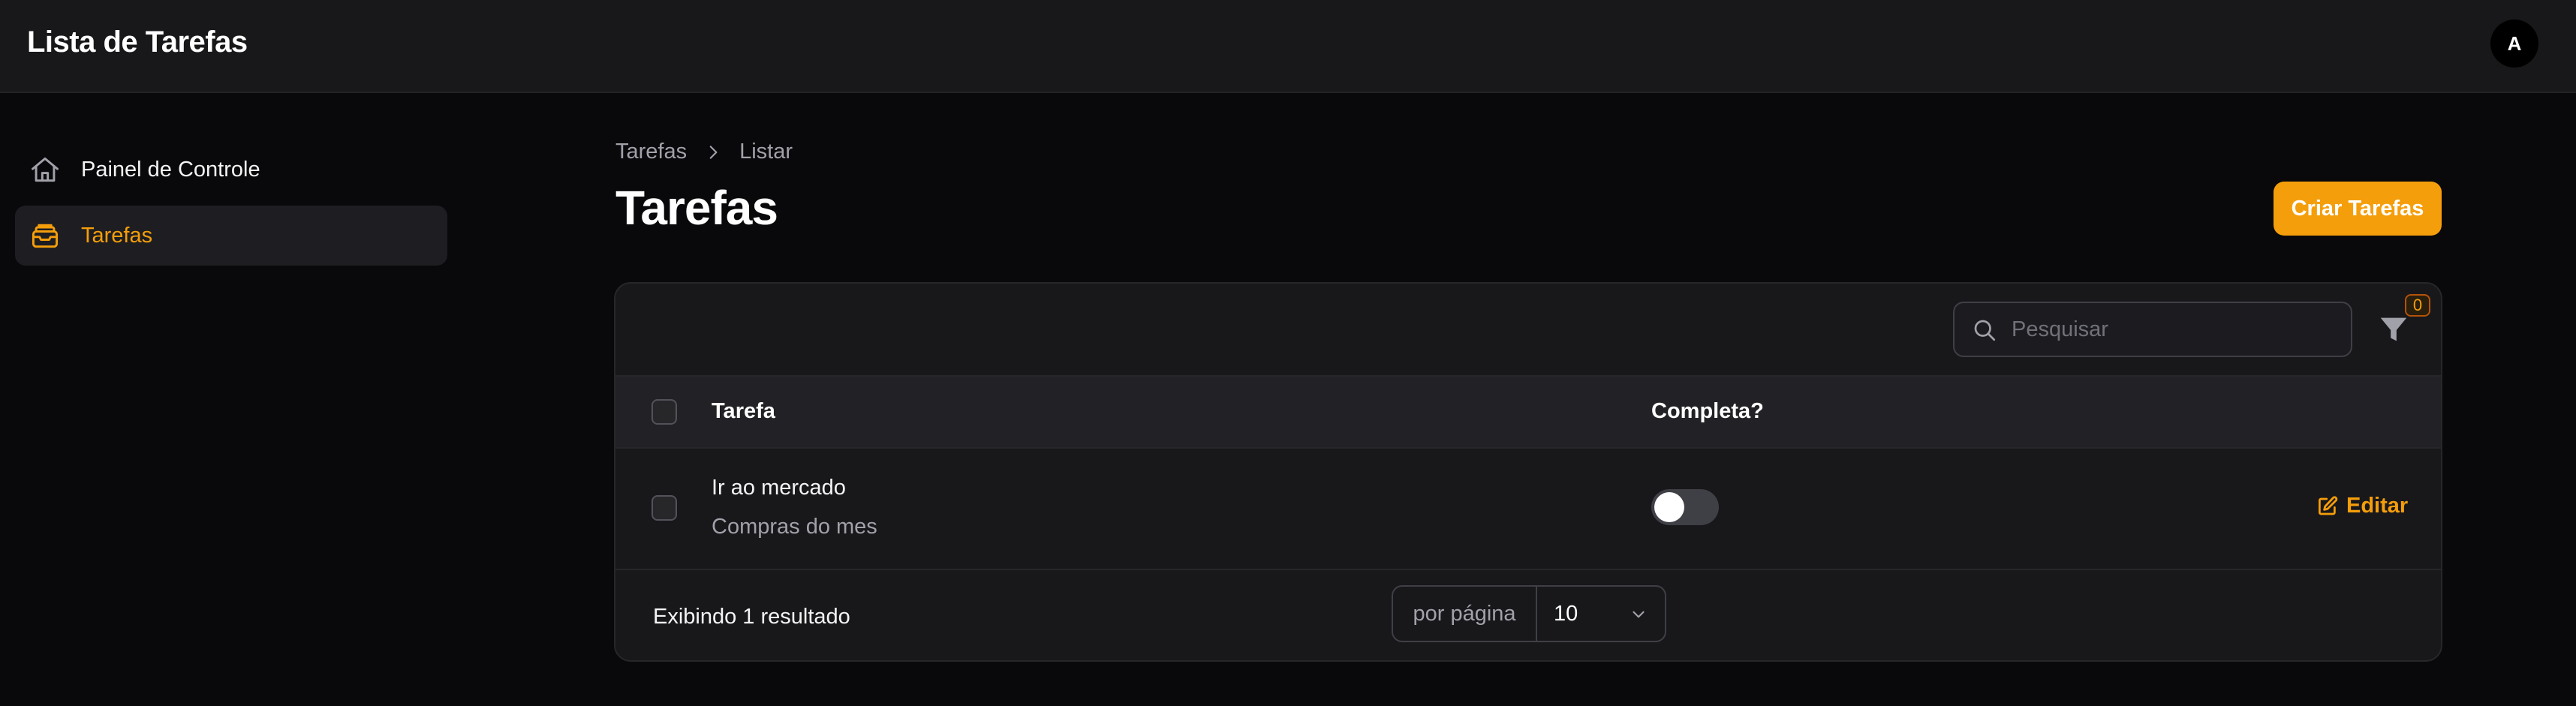 This screenshot has height=706, width=2576. What do you see at coordinates (651, 152) in the screenshot?
I see `breadcrumb-item-tasks: Tarefas` at bounding box center [651, 152].